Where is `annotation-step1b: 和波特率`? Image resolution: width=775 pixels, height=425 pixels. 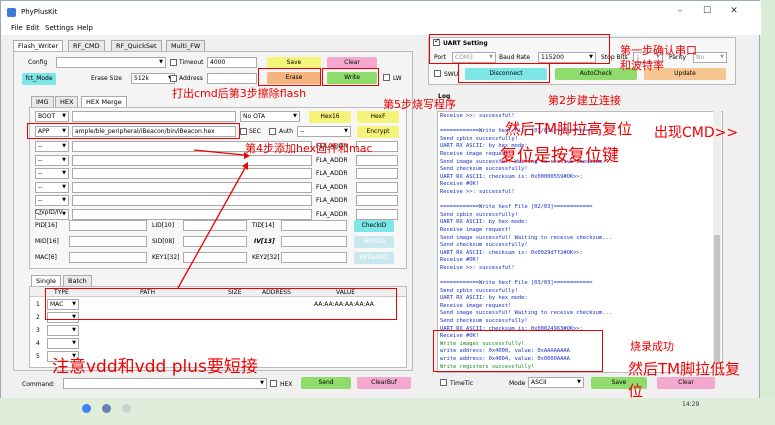 annotation-step1b: 和波特率 is located at coordinates (642, 65).